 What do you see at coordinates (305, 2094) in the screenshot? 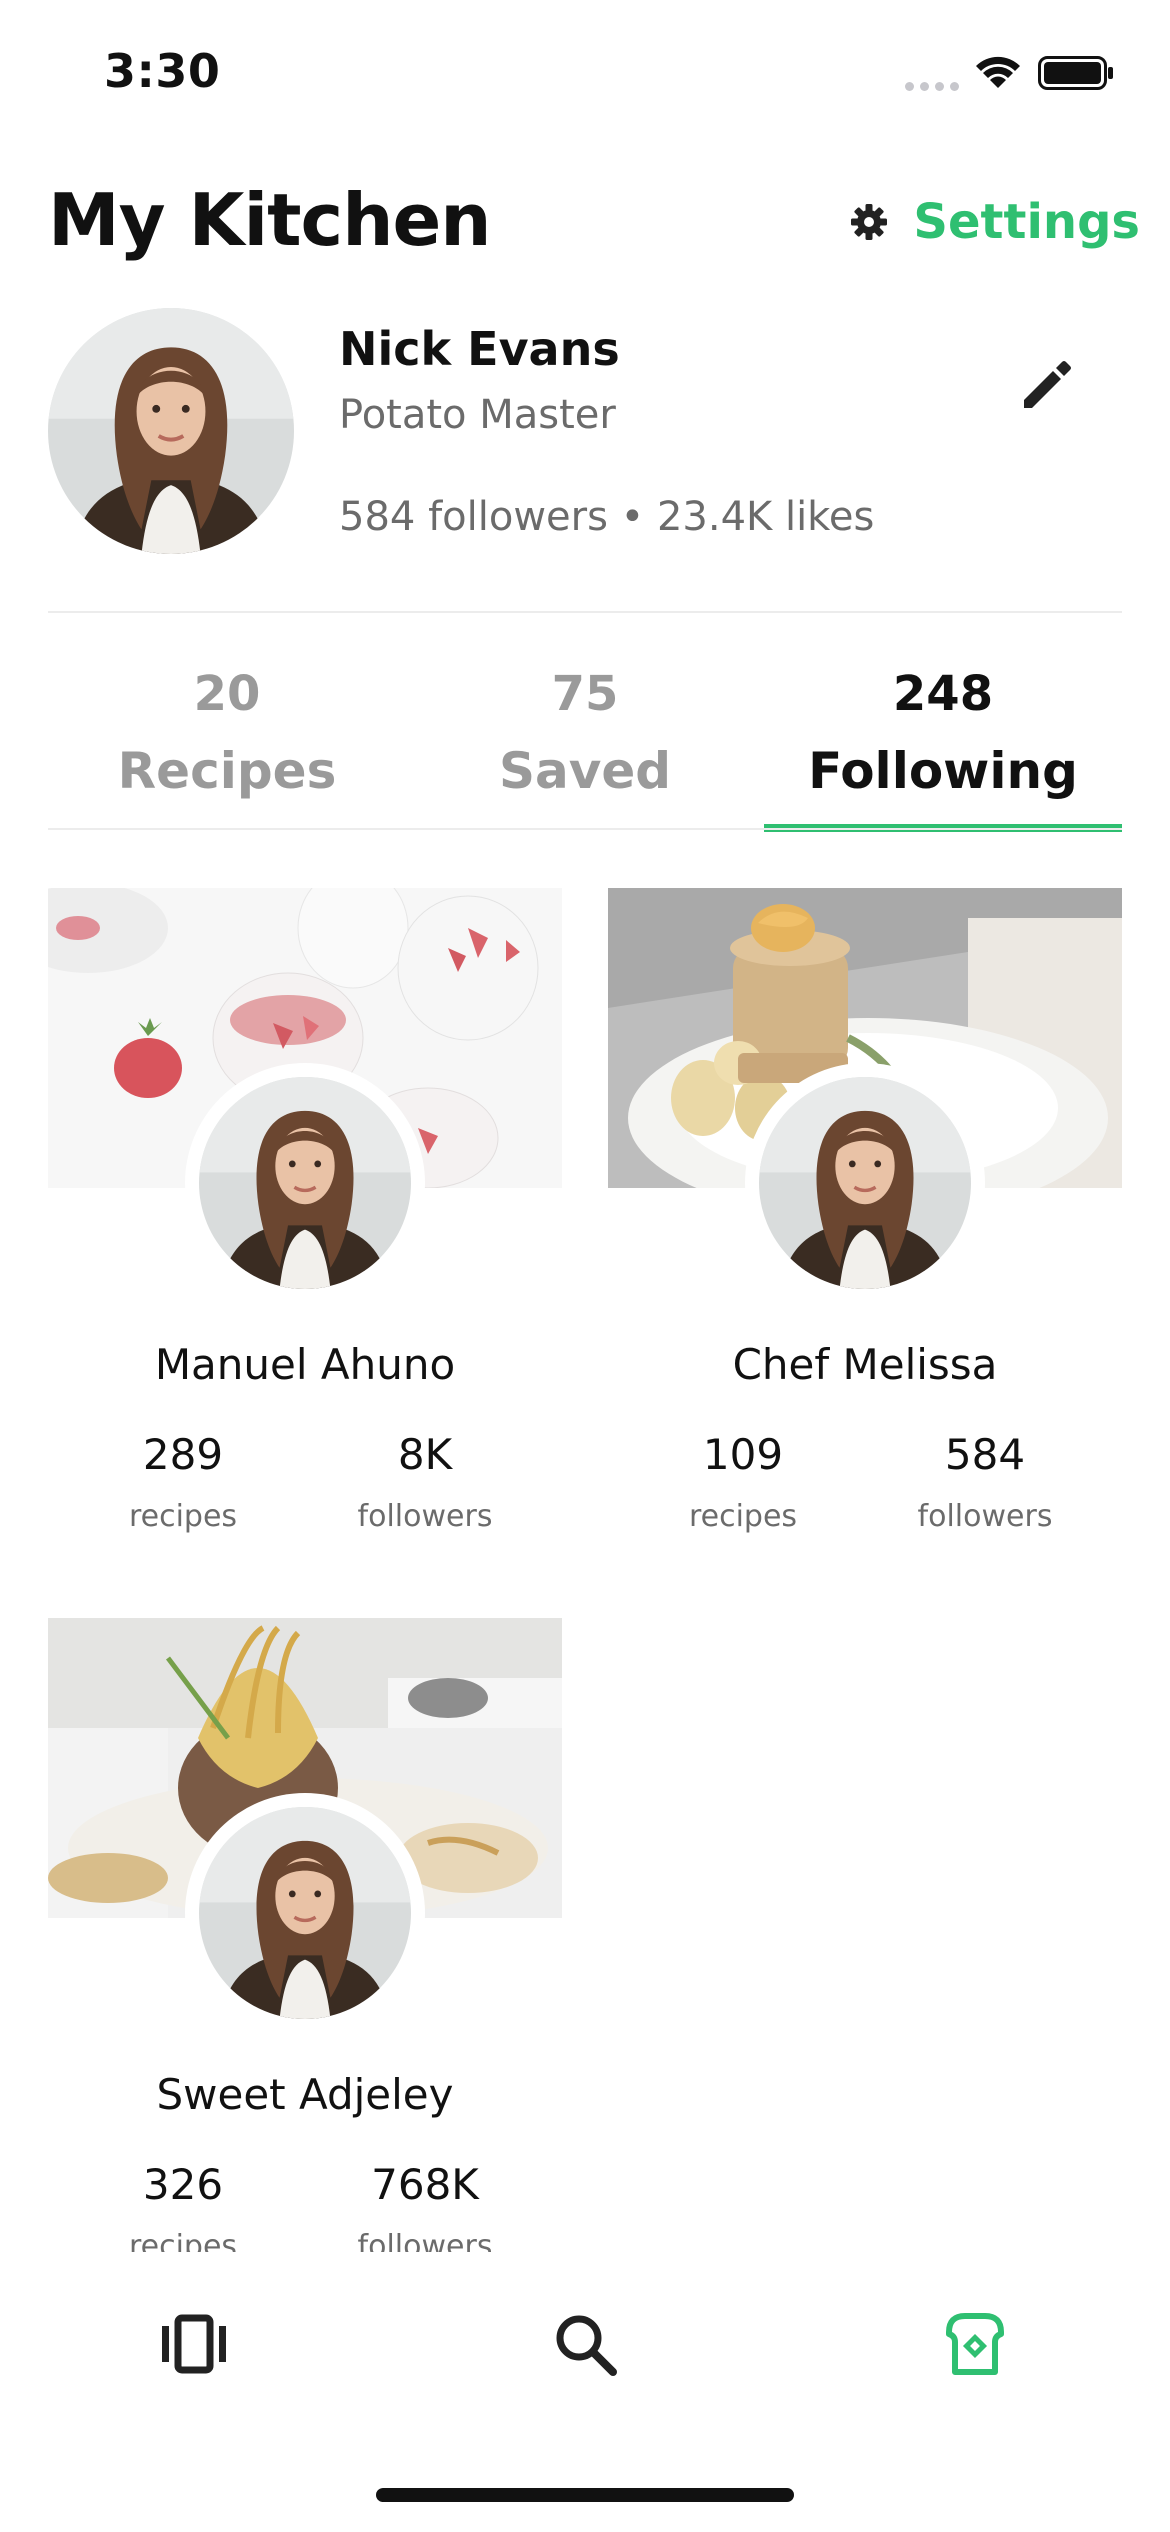
I see `user-name: Sweet Adjeley` at bounding box center [305, 2094].